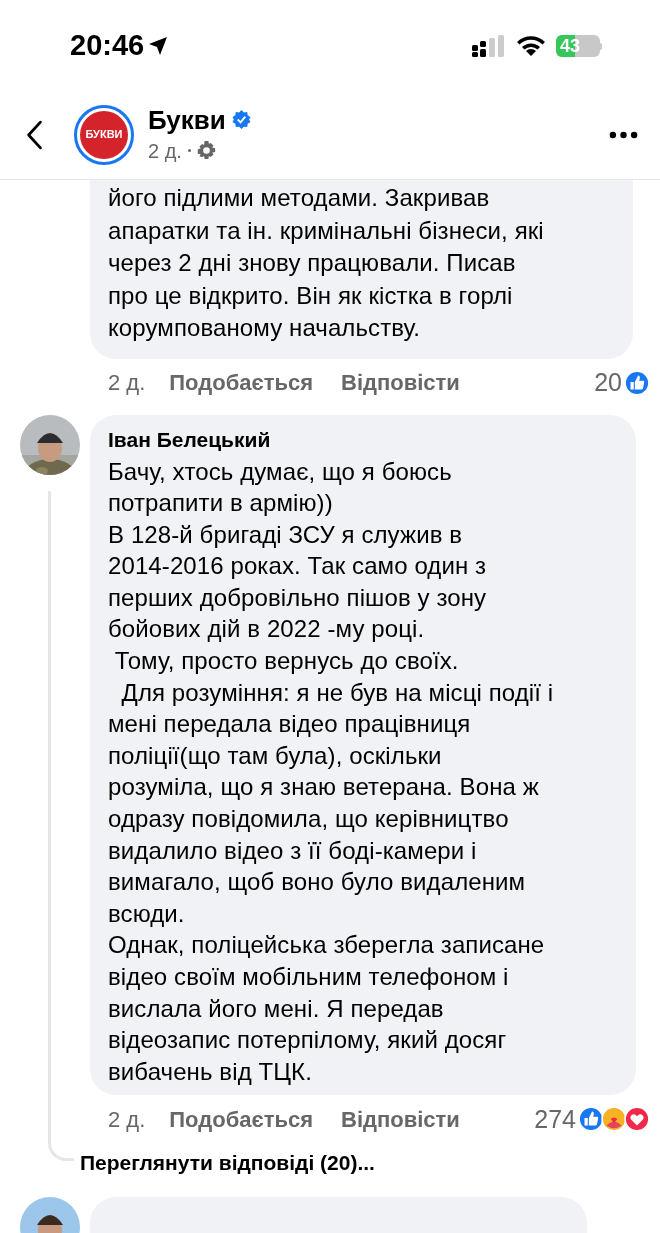 Image resolution: width=660 pixels, height=1233 pixels. Describe the element at coordinates (104, 135) in the screenshot. I see `logo-text: БУКВИ` at that location.